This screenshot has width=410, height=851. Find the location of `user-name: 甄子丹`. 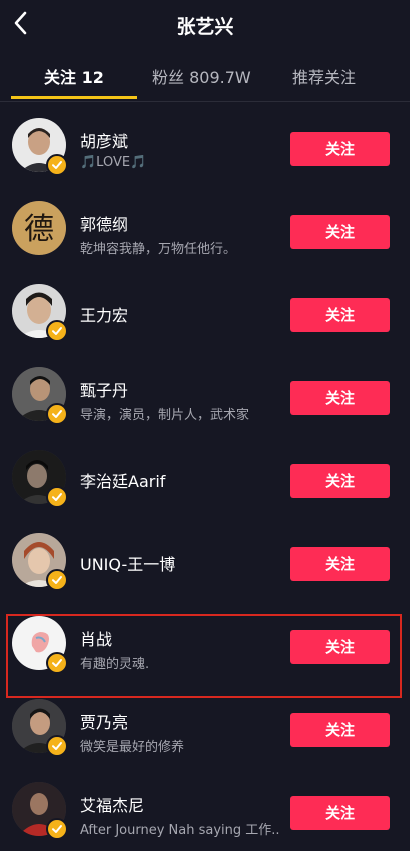

user-name: 甄子丹 is located at coordinates (104, 390).